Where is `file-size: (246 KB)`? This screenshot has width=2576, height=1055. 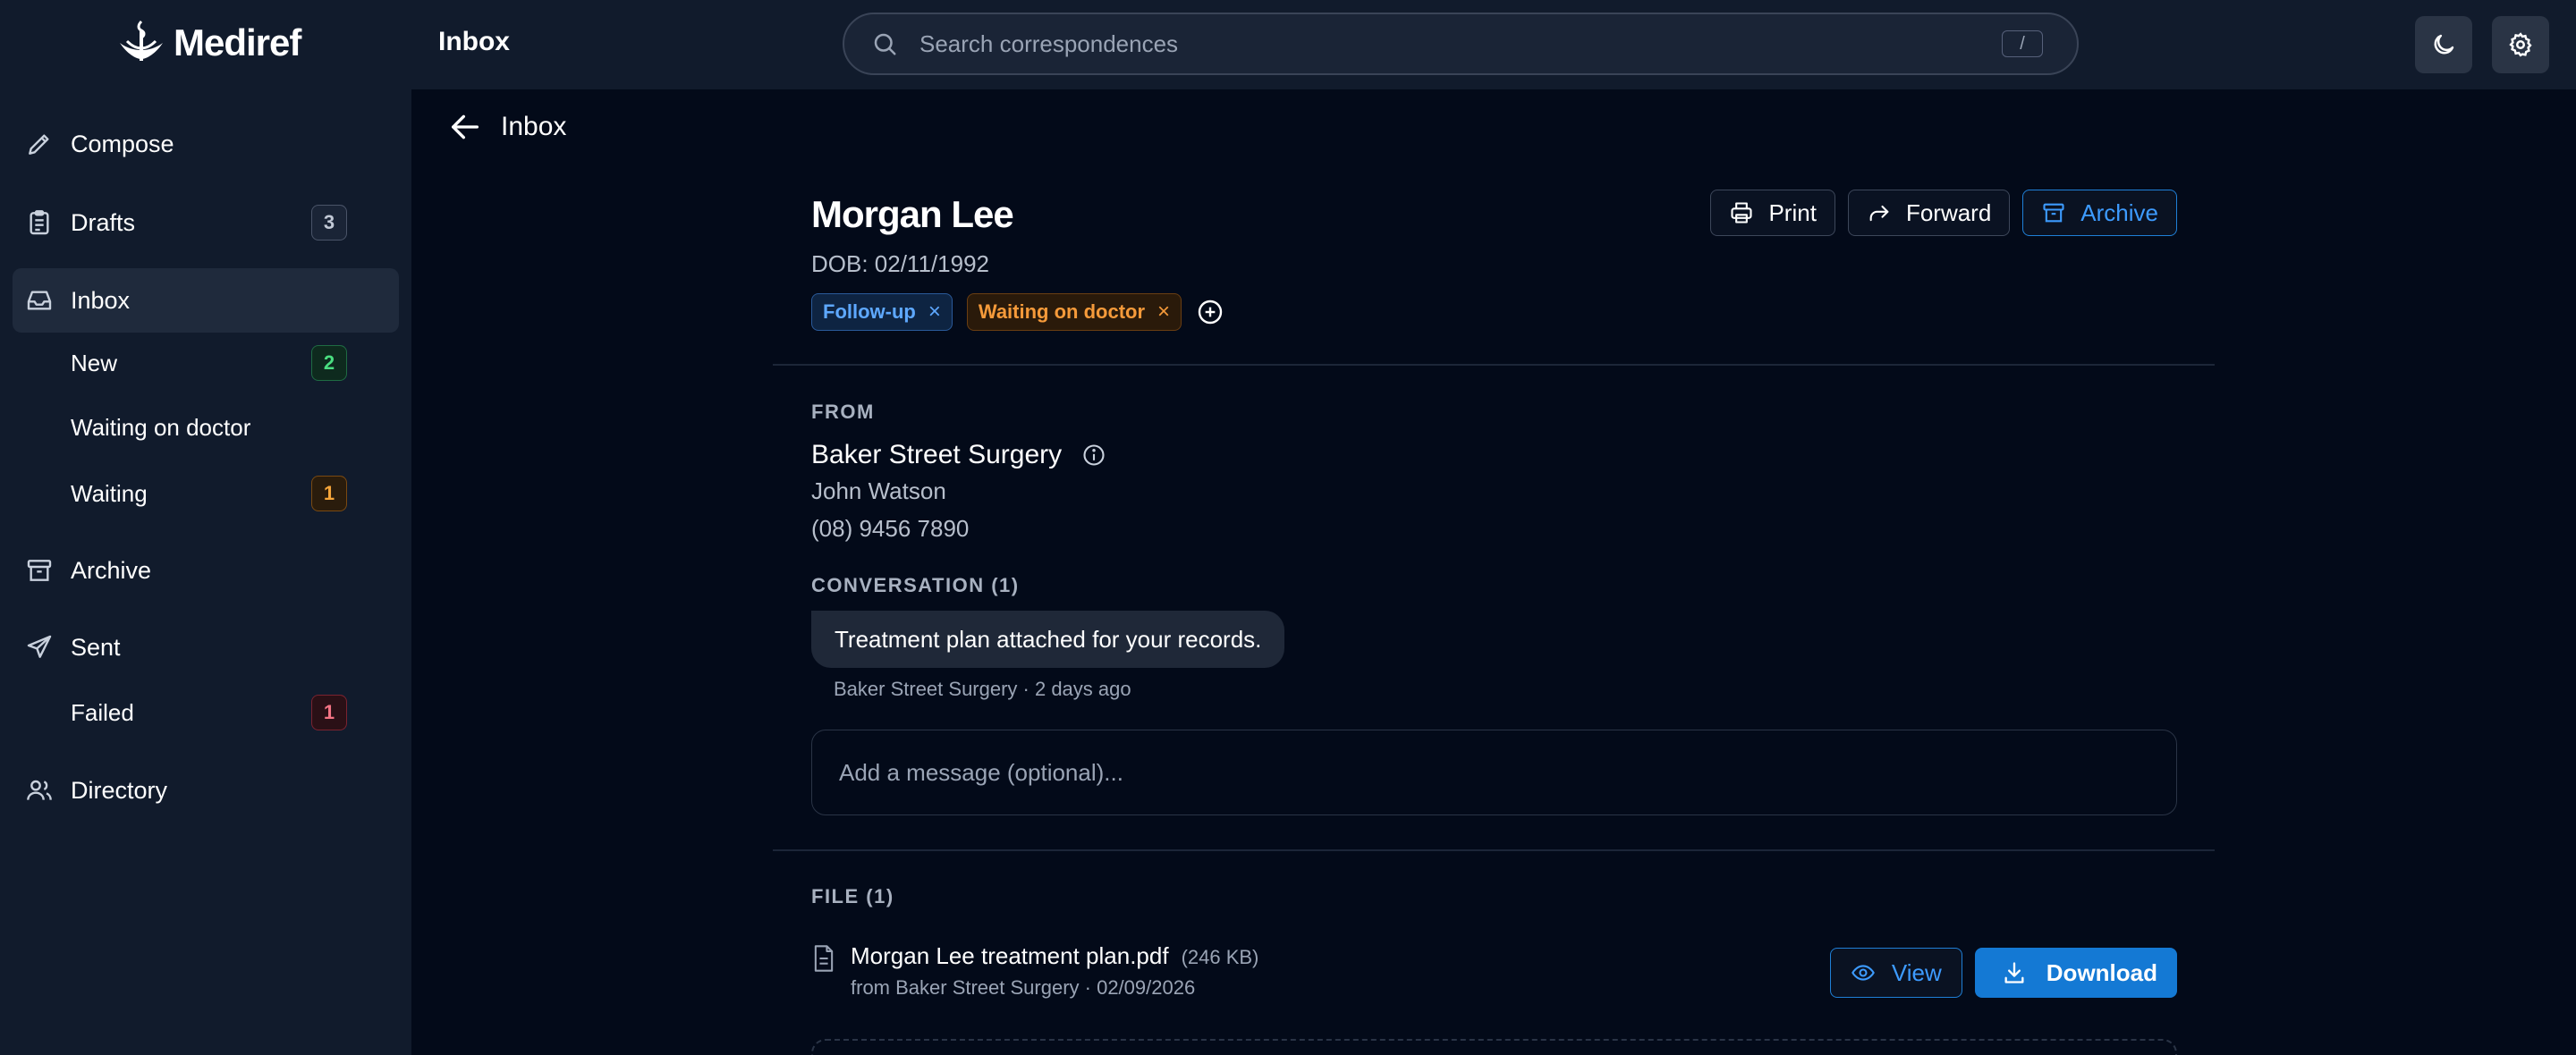 file-size: (246 KB) is located at coordinates (1220, 957).